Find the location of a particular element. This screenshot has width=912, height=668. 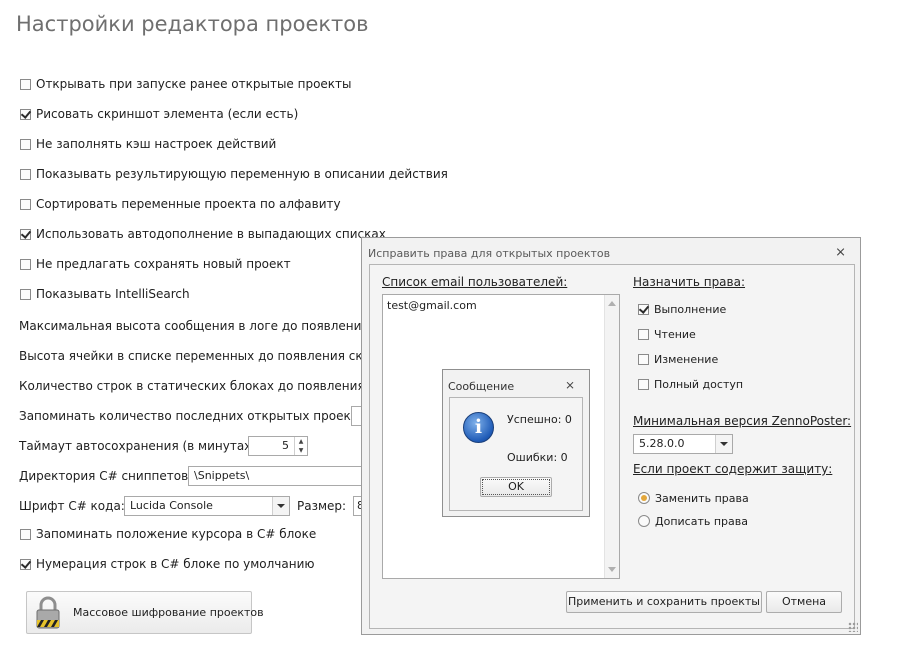

checkbox-line-numbers: Нумерация строк в C# блоке по умолчанию is located at coordinates (167, 564).